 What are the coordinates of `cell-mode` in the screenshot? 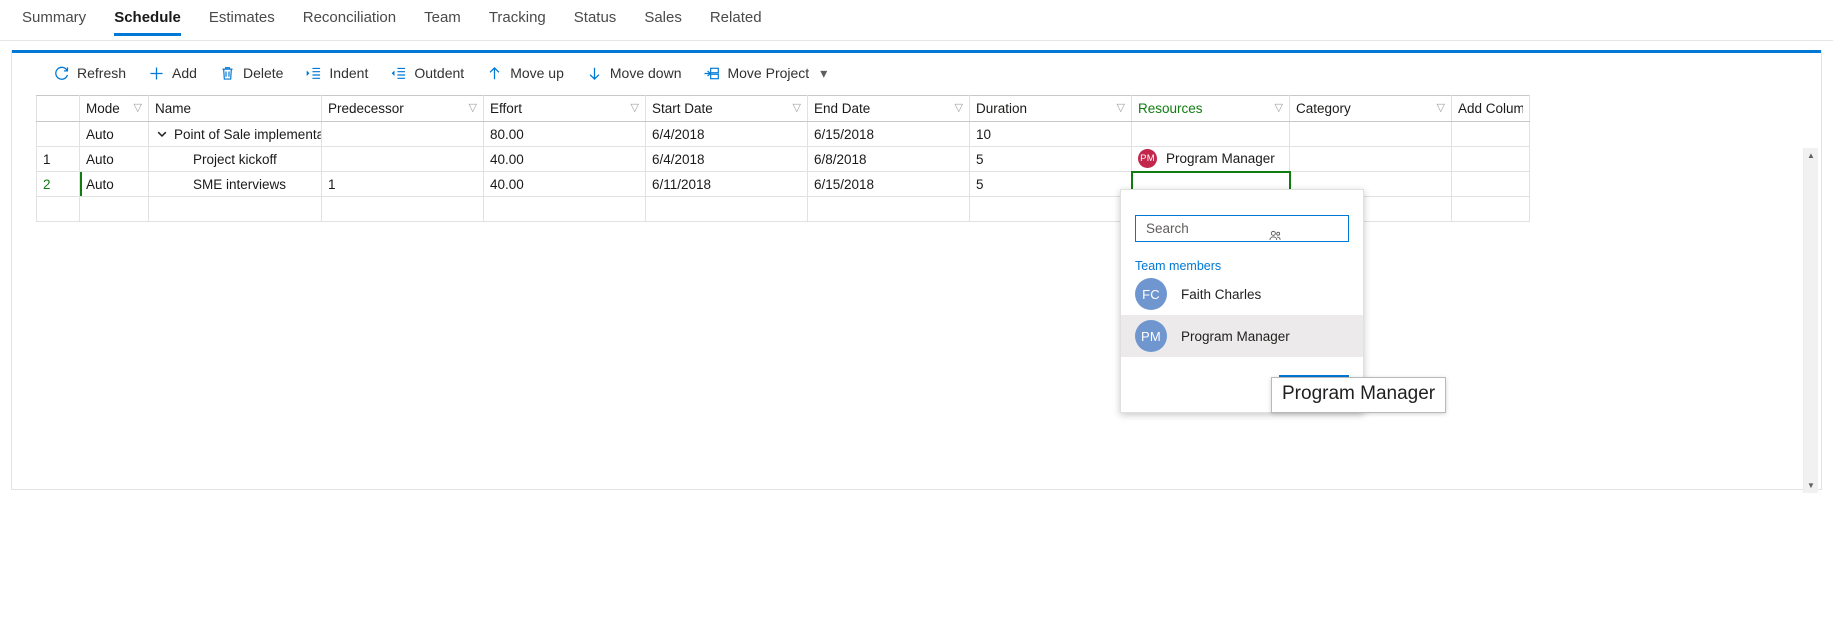 It's located at (114, 209).